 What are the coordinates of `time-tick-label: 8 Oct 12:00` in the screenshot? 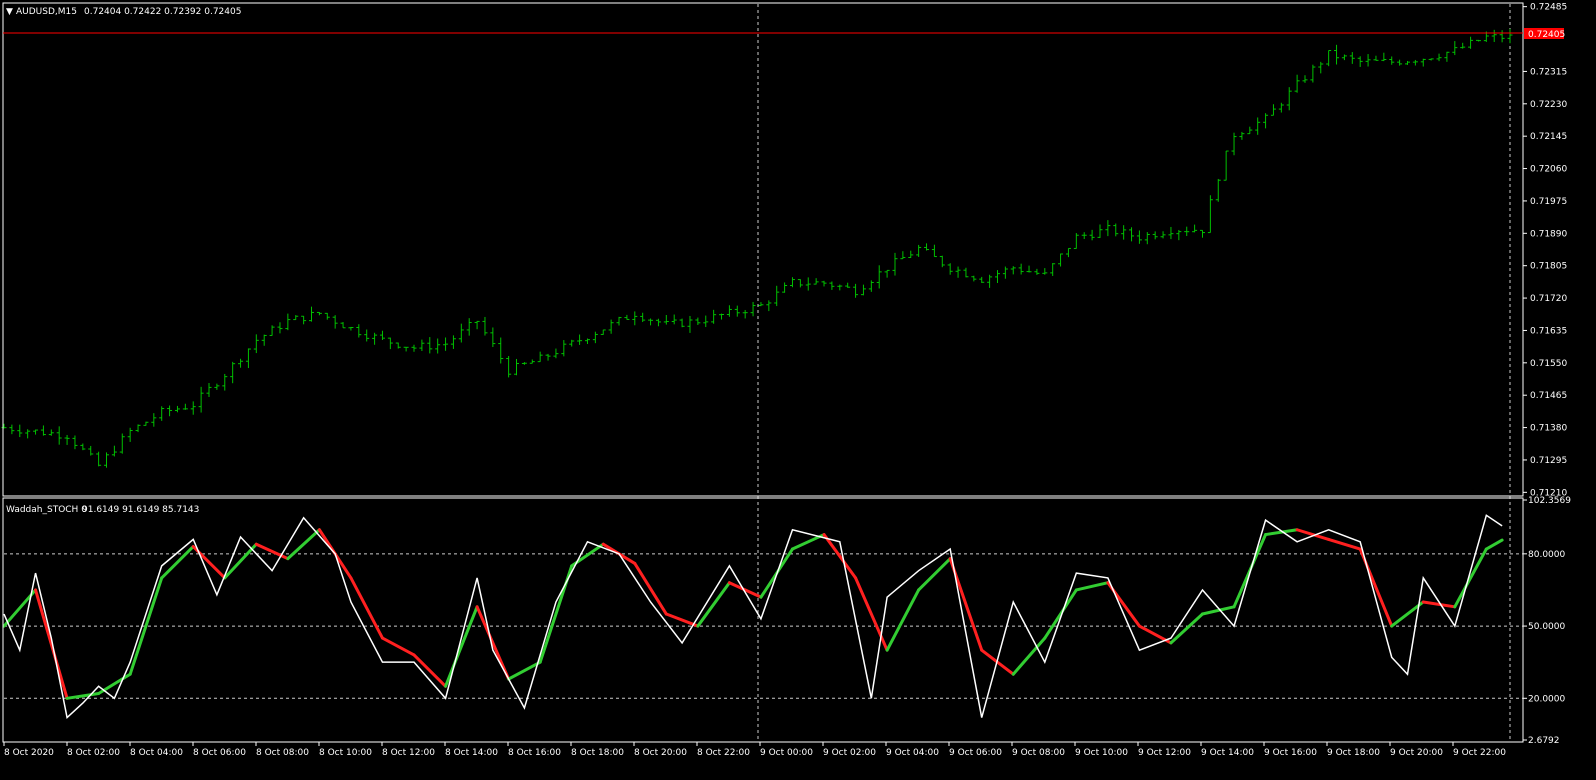 It's located at (408, 753).